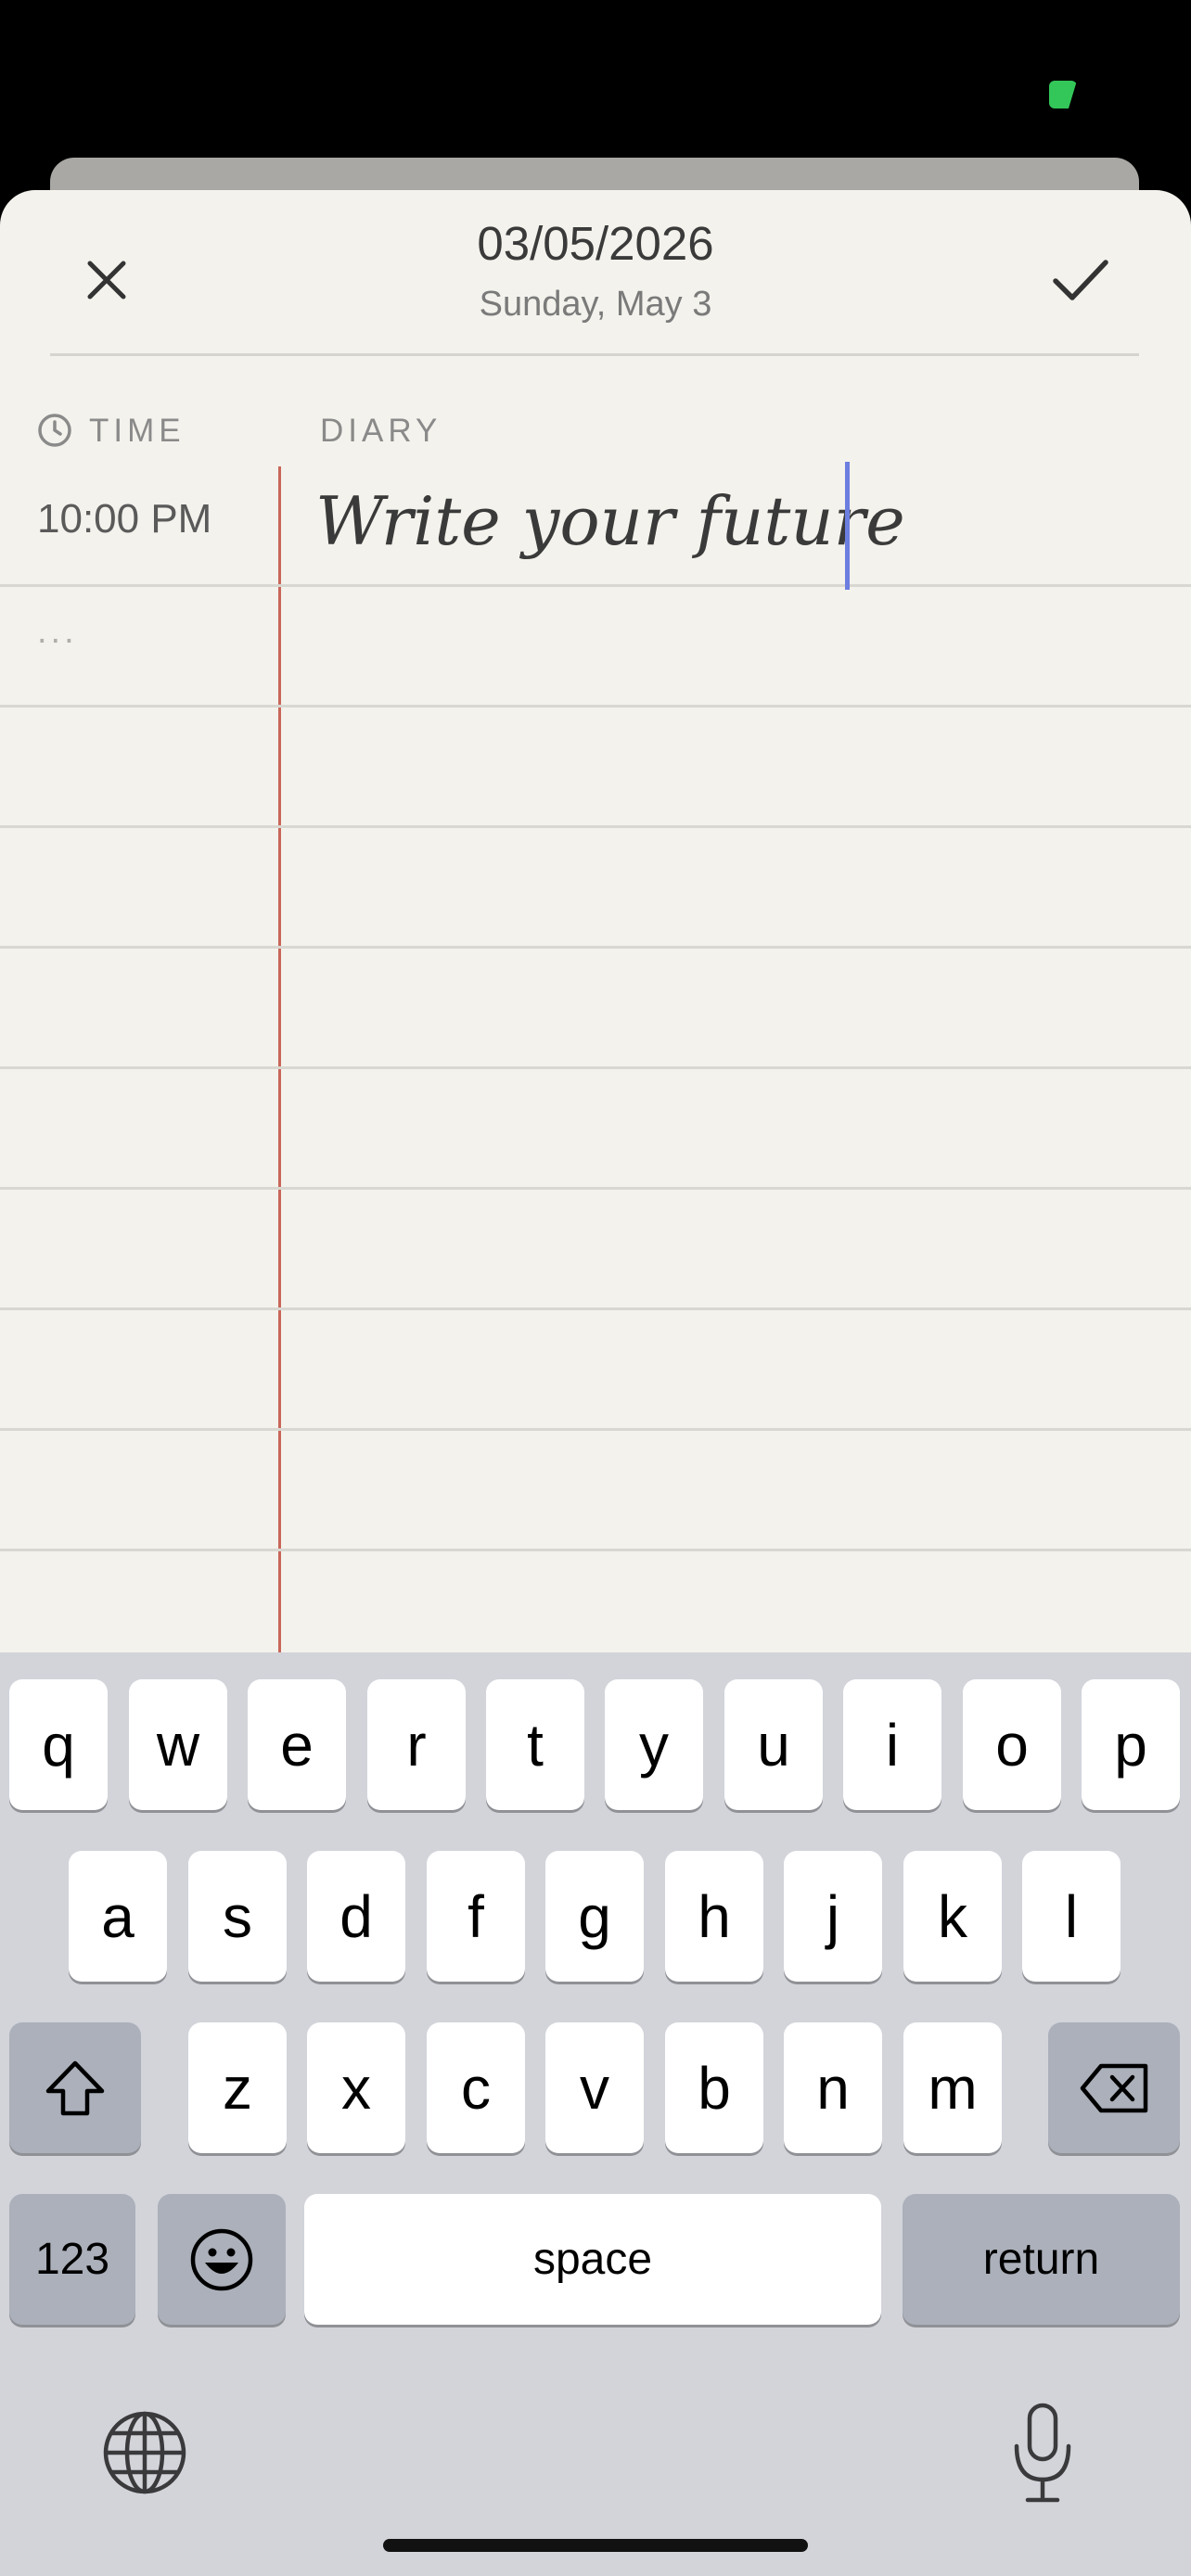 This screenshot has width=1191, height=2576. What do you see at coordinates (847, 526) in the screenshot?
I see `text-cursor` at bounding box center [847, 526].